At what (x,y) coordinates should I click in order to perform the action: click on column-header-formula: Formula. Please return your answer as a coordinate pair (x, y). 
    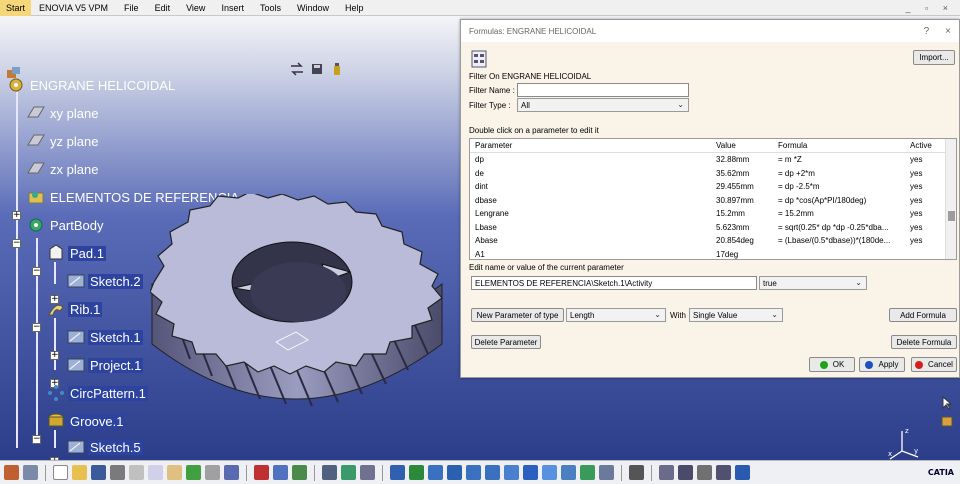
    Looking at the image, I should click on (841, 145).